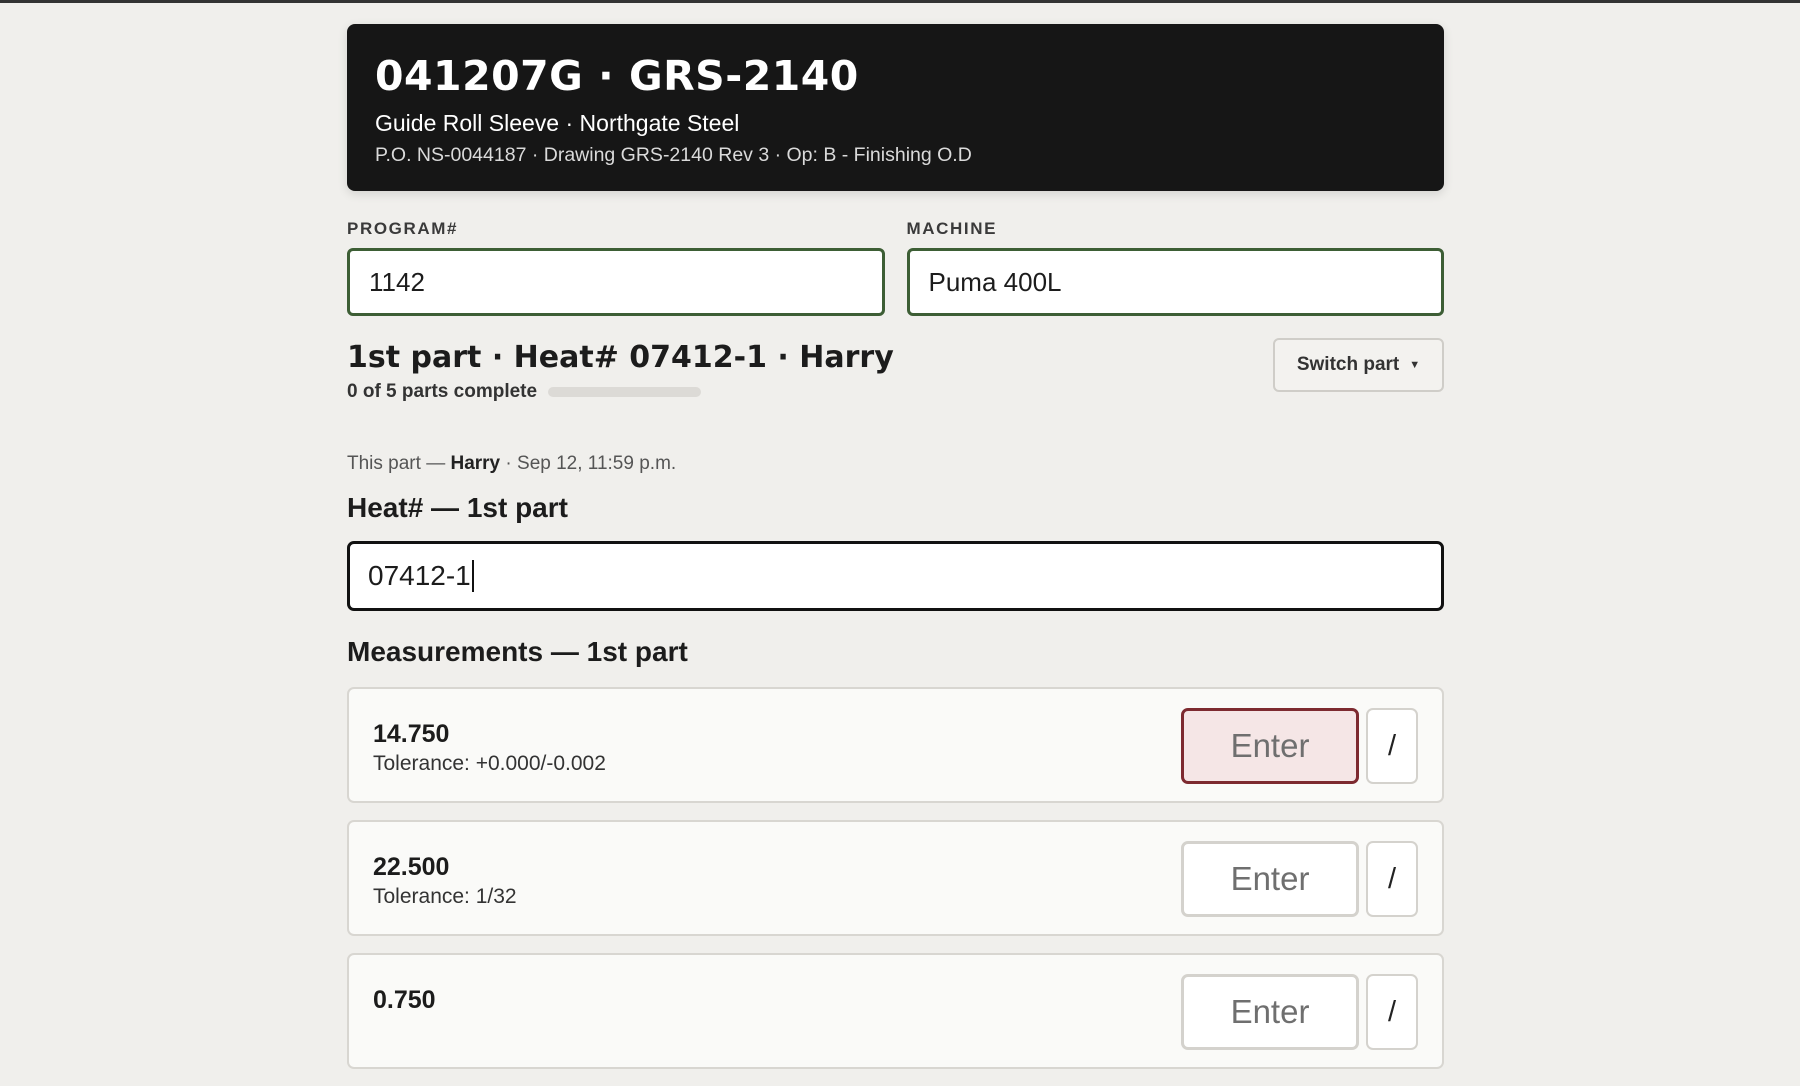  Describe the element at coordinates (952, 228) in the screenshot. I see `machine-label: MACHINE` at that location.